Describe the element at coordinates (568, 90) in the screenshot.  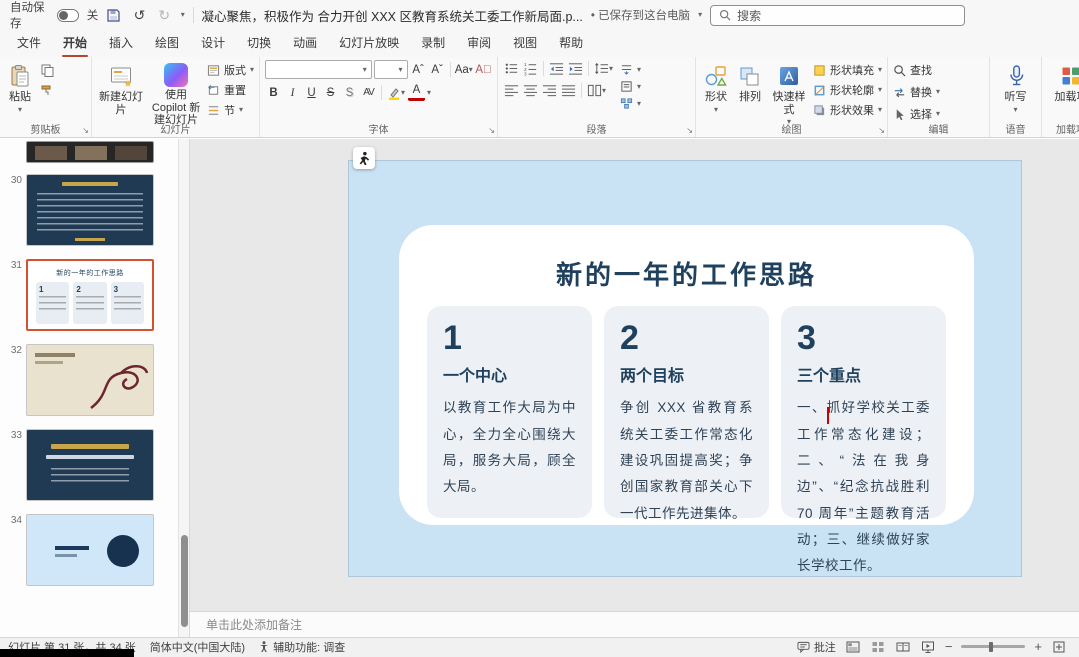
I see `justify-button` at that location.